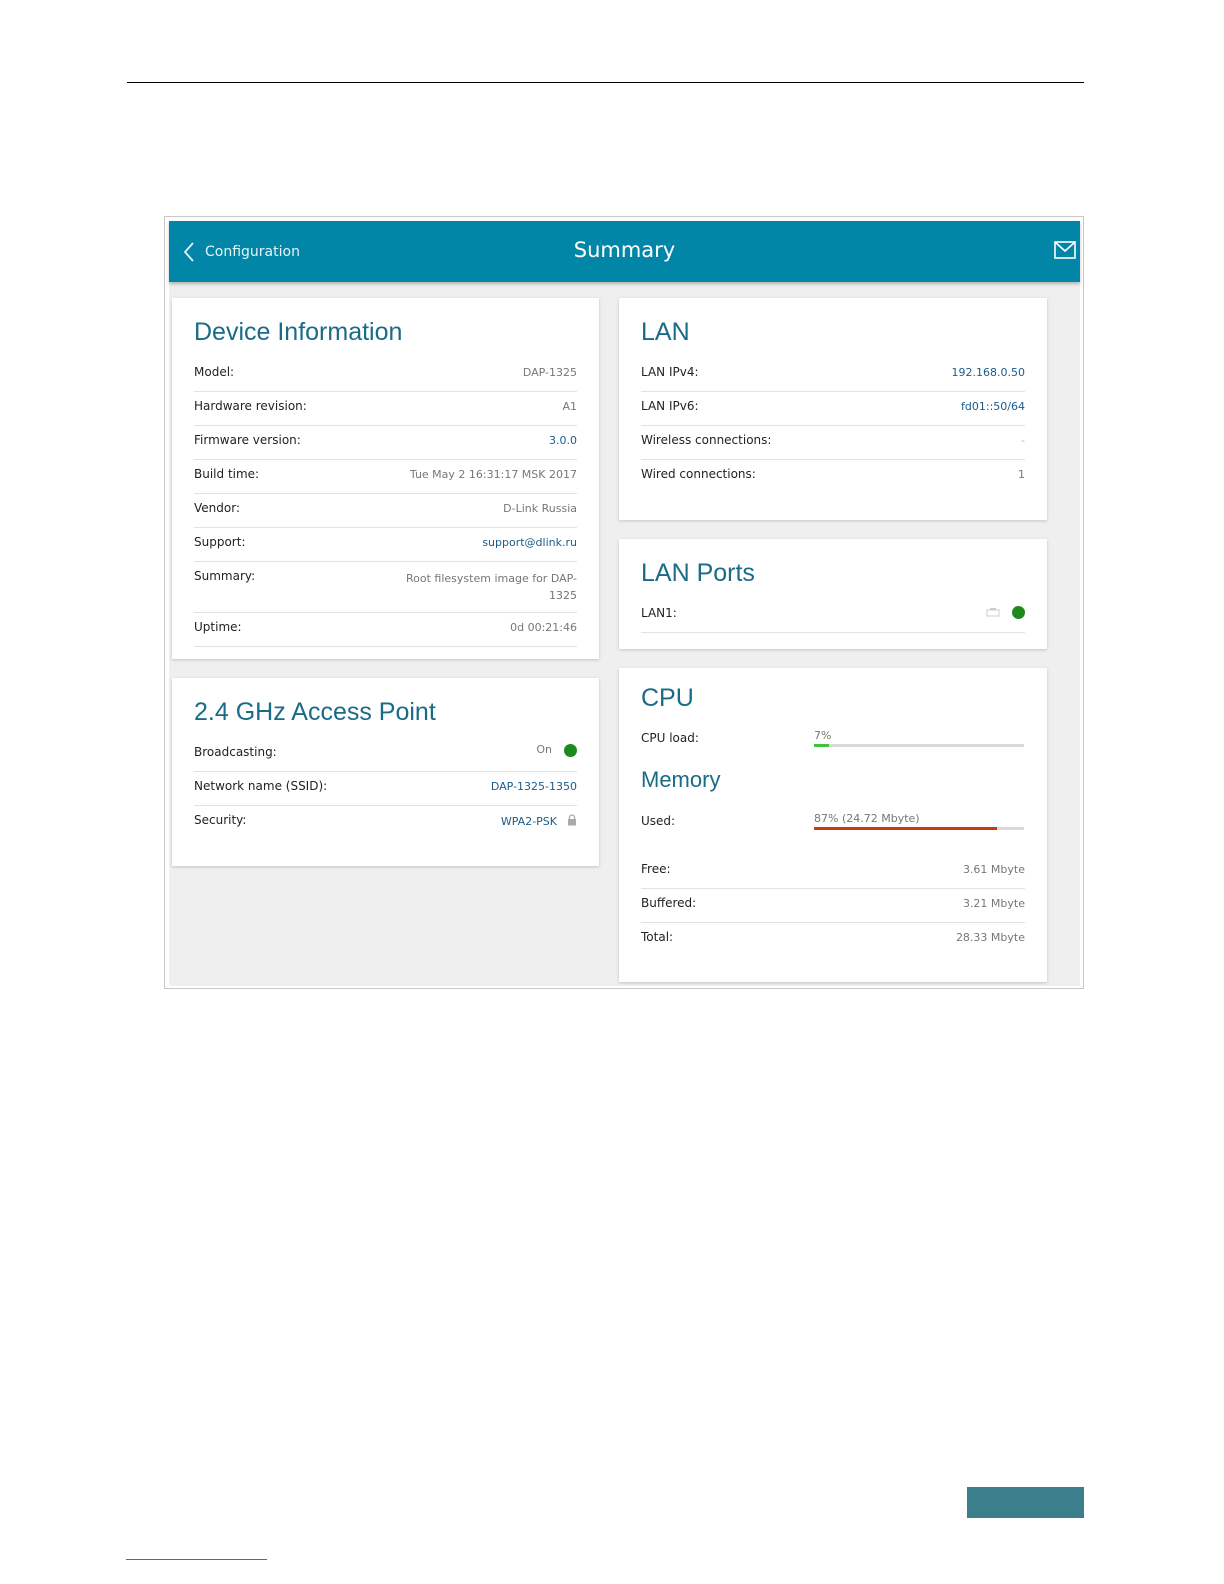  What do you see at coordinates (833, 906) in the screenshot?
I see `memory-row-buffered: Buffered: 3.21 Mbyte` at bounding box center [833, 906].